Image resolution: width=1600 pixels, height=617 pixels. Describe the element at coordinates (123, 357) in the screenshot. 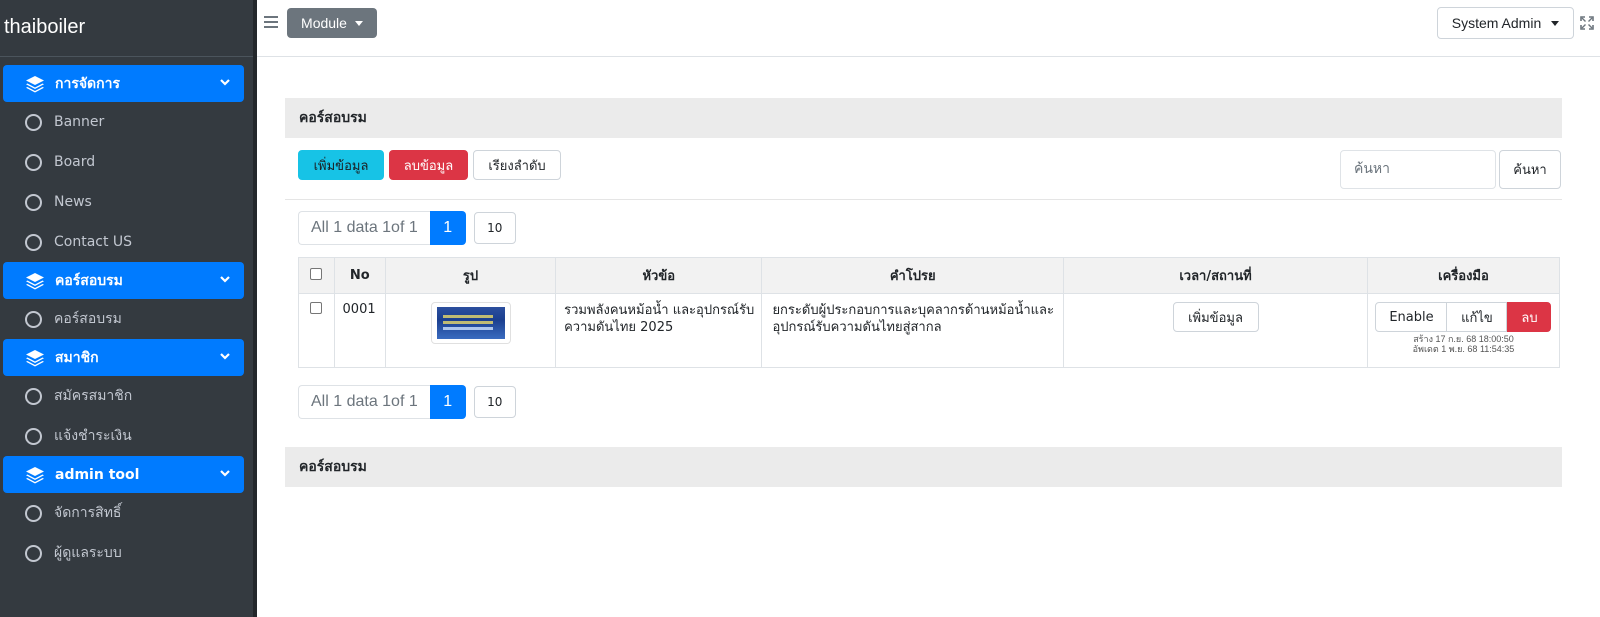

I see `sidebar-group-members: สมาชิก` at that location.